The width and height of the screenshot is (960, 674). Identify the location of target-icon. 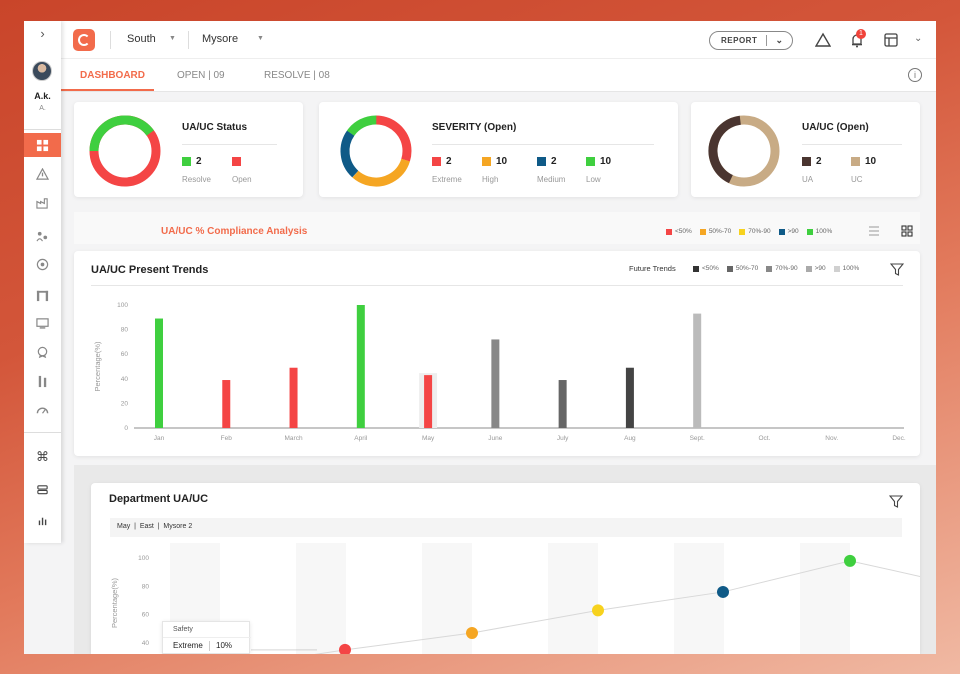
(42, 264).